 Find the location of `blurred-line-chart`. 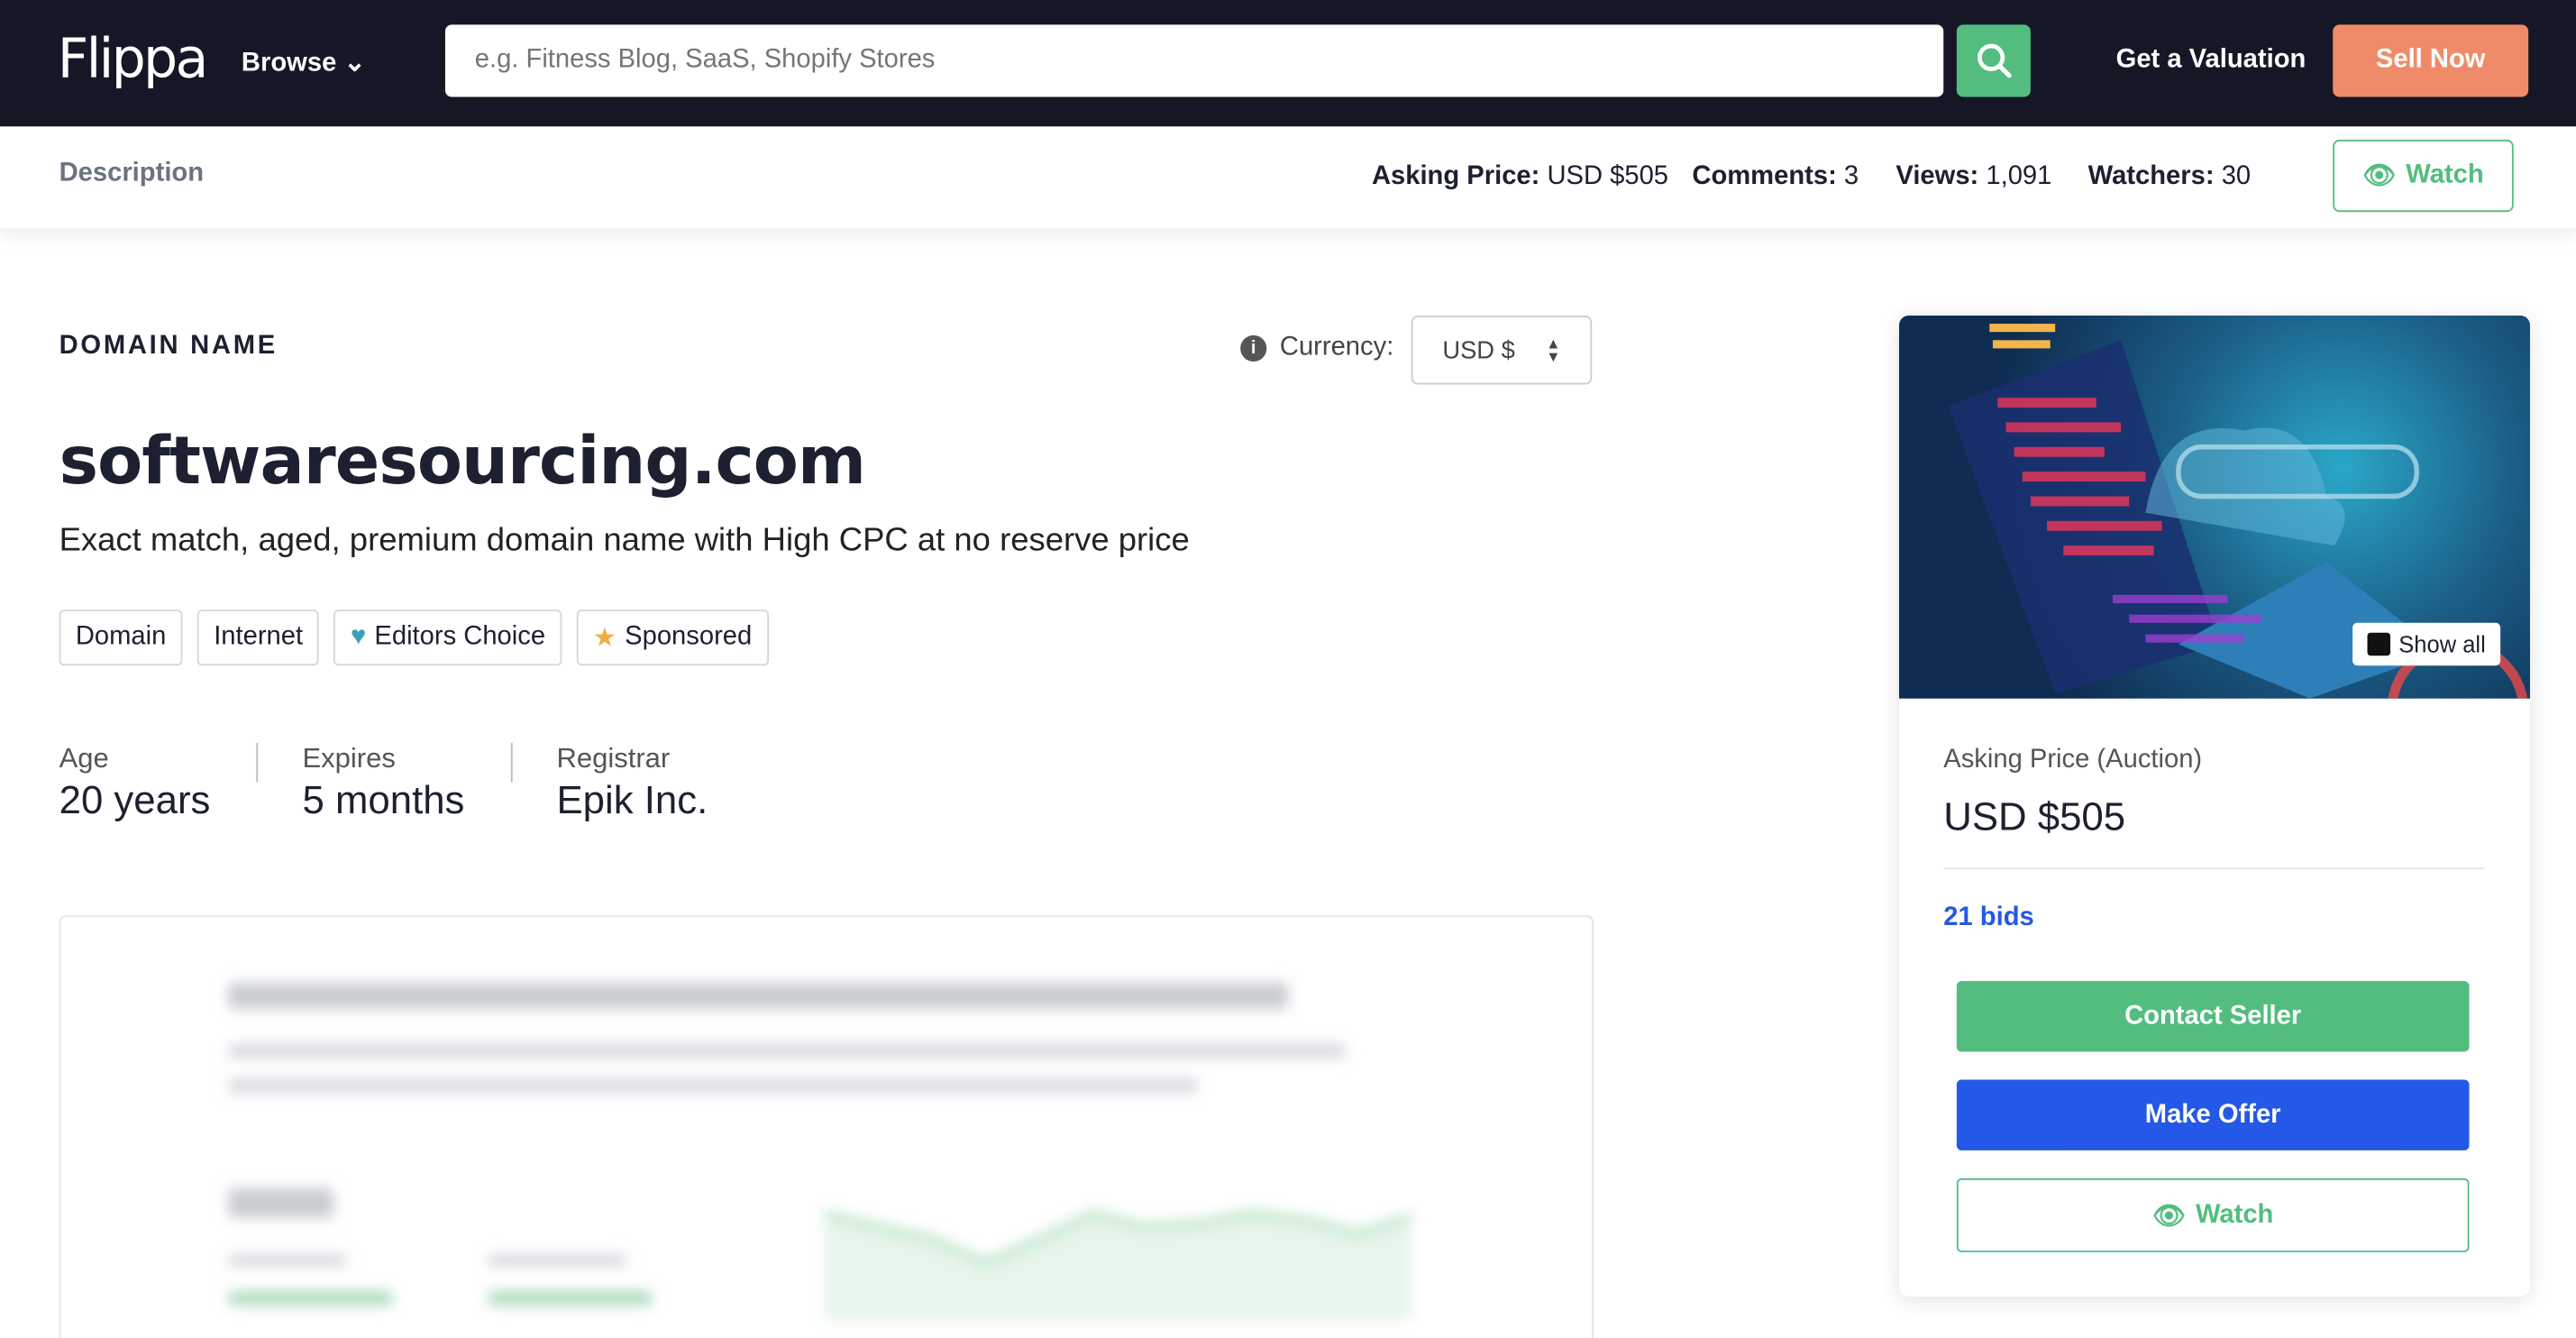

blurred-line-chart is located at coordinates (1118, 1265).